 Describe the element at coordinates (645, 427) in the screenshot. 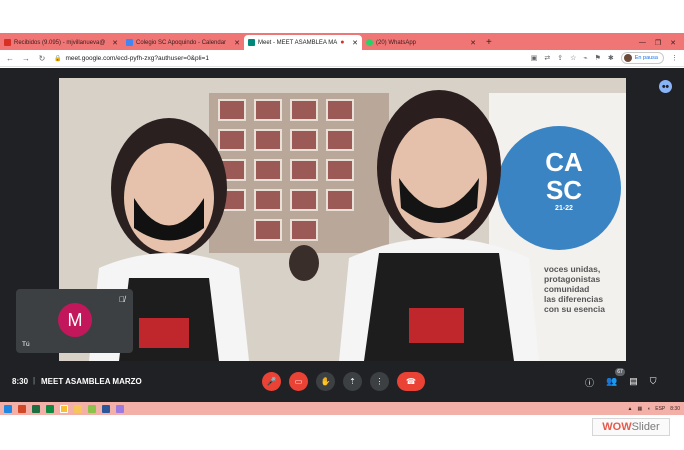

I see `watermark-slider: Slider` at that location.